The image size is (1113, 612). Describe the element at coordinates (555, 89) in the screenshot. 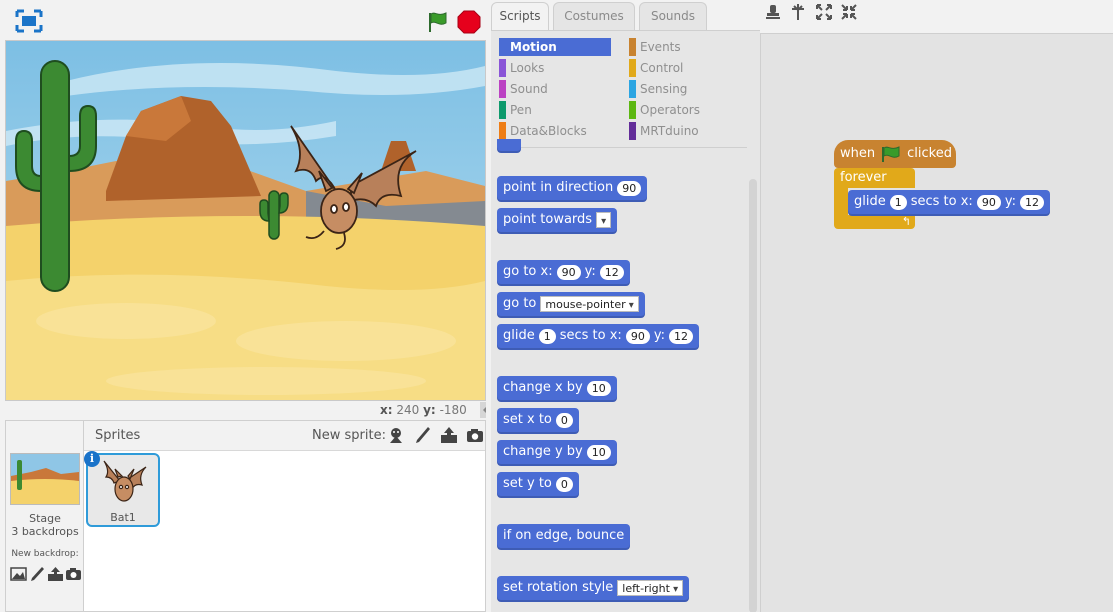

I see `category-sound: Sound` at that location.